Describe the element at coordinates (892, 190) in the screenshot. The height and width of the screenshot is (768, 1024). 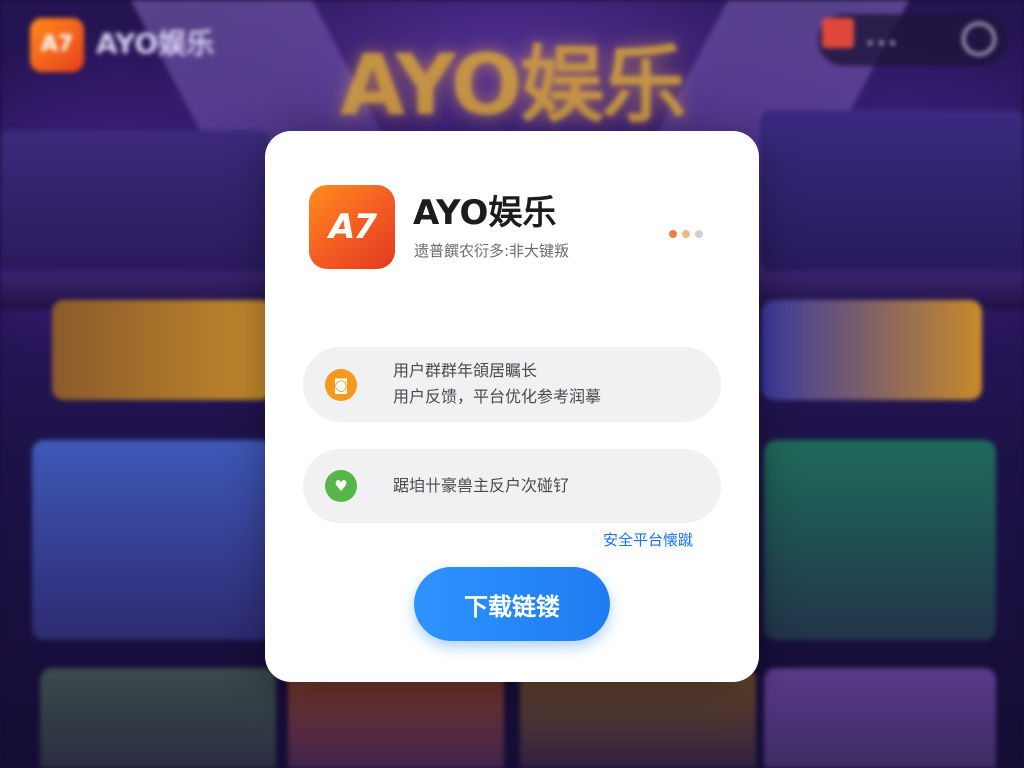
I see `background-city-right` at that location.